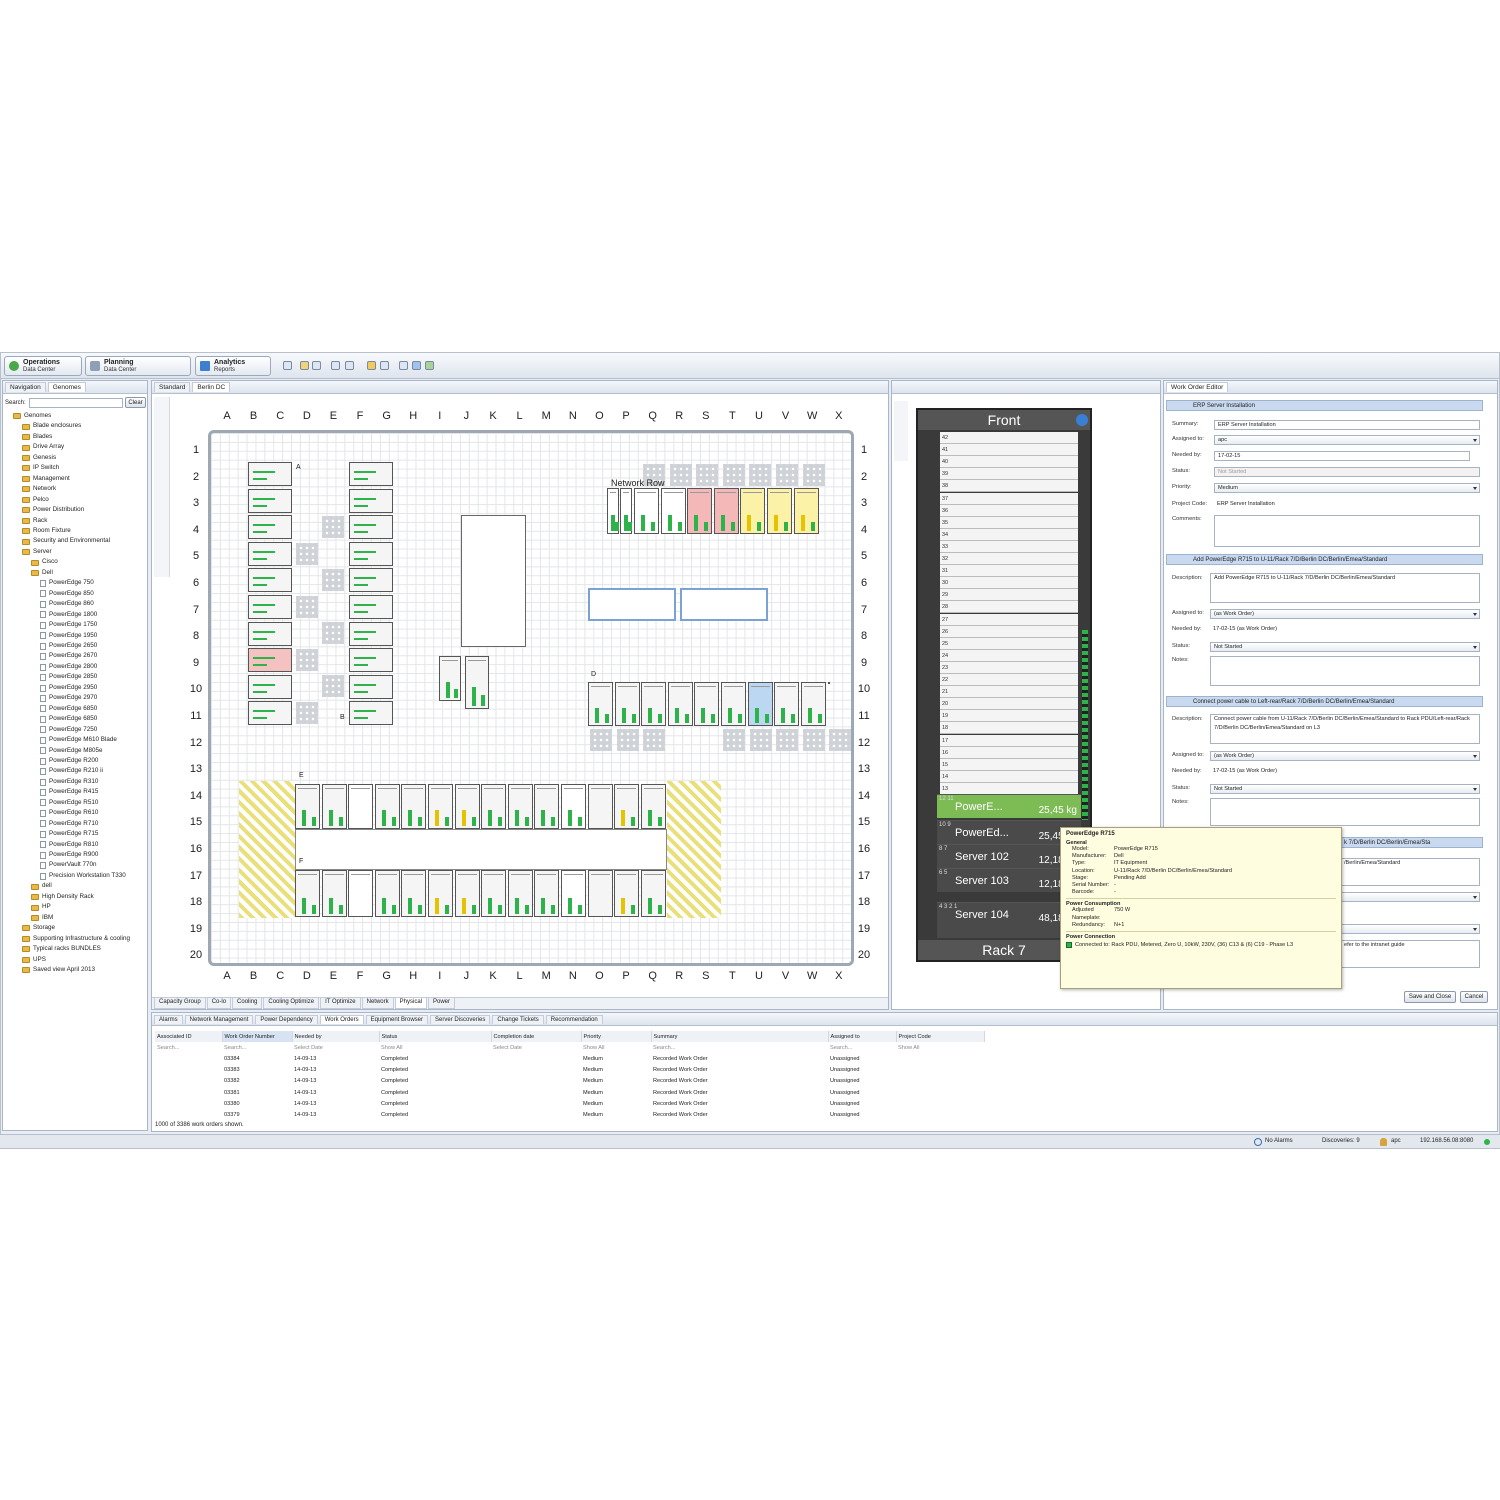  Describe the element at coordinates (377, 1003) in the screenshot. I see `view-tab: Network` at that location.